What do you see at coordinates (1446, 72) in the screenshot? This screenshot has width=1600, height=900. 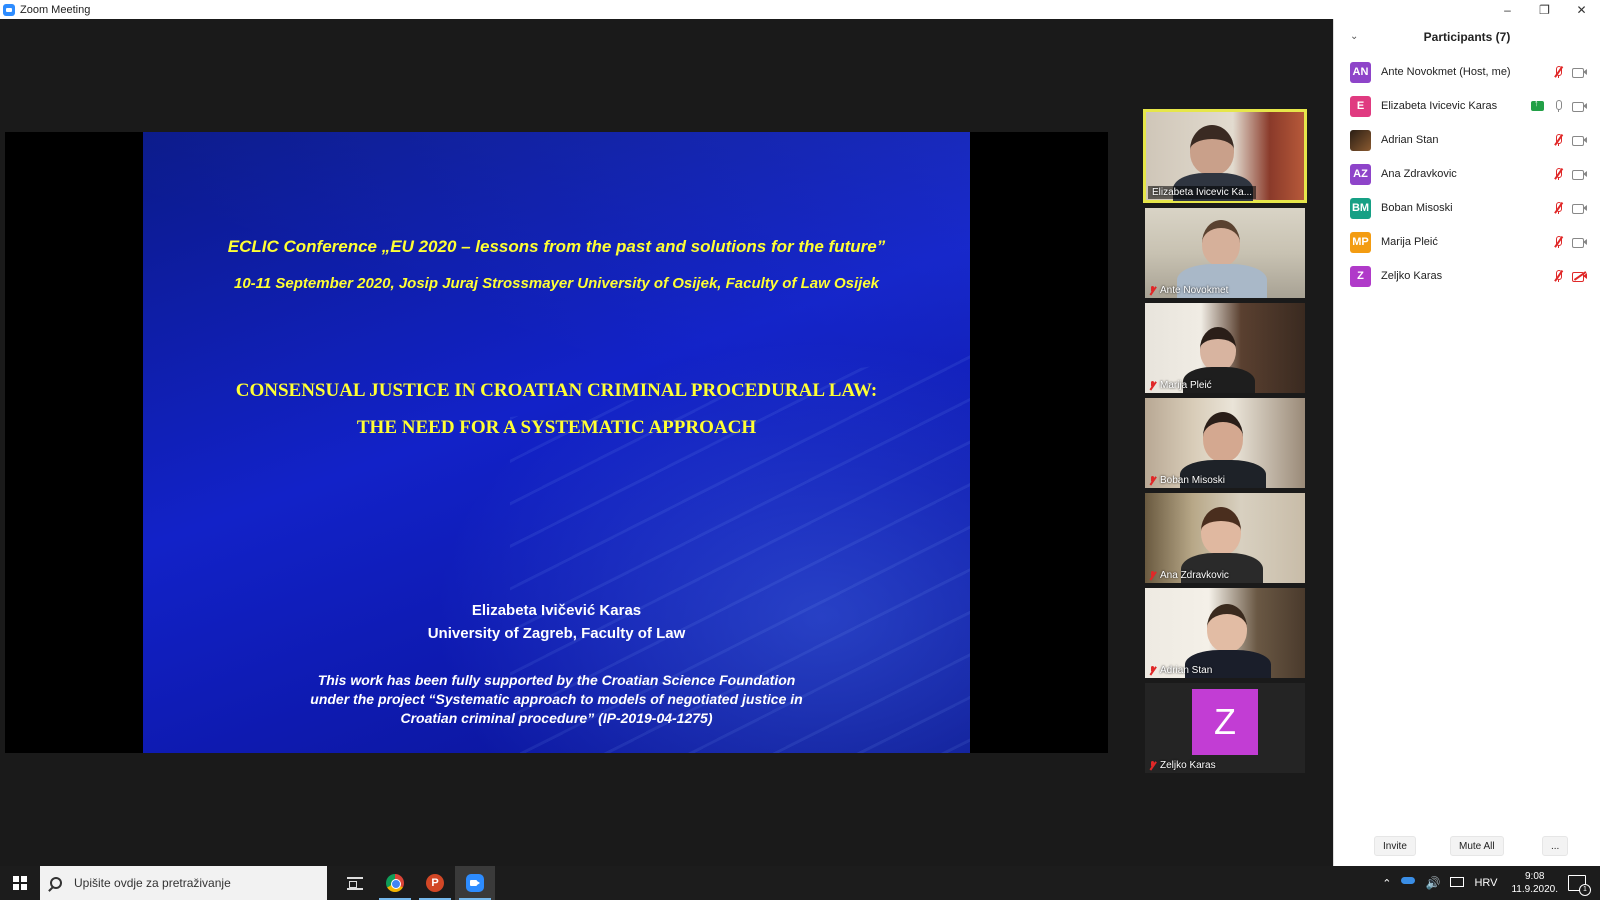 I see `participant-name: Ante Novokmet (Host, me)` at bounding box center [1446, 72].